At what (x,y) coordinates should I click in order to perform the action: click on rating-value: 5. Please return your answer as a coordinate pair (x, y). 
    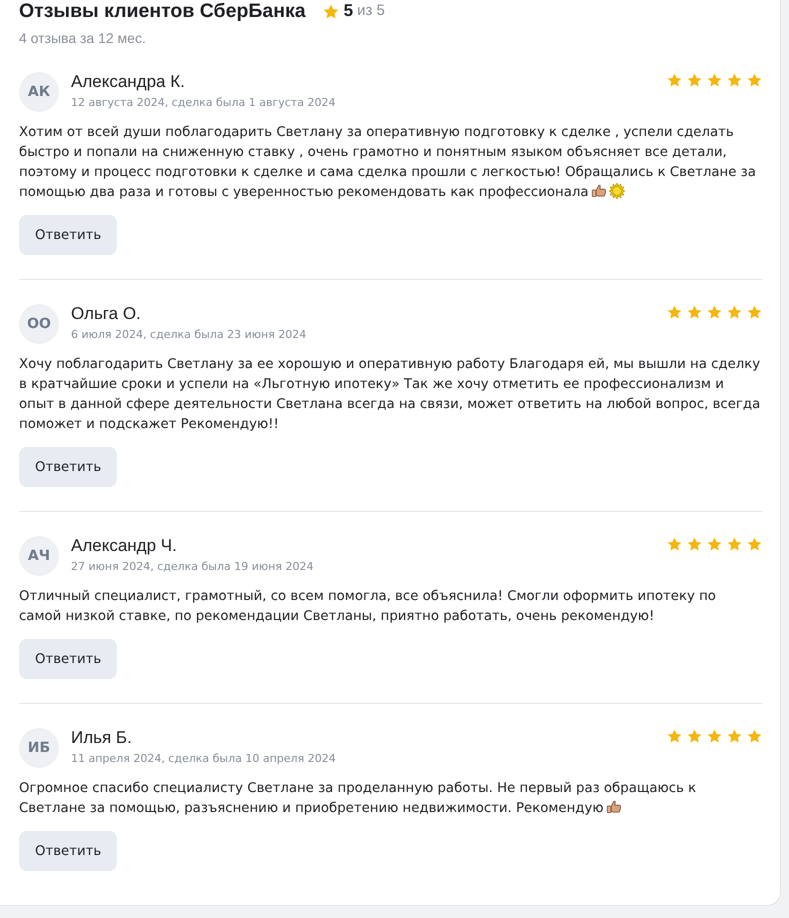
    Looking at the image, I should click on (349, 11).